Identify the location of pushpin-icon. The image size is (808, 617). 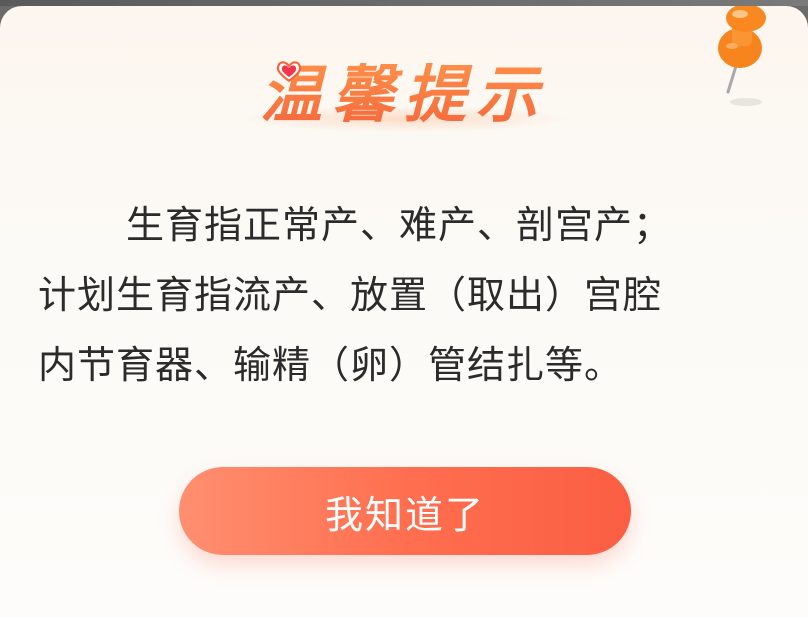
(742, 56).